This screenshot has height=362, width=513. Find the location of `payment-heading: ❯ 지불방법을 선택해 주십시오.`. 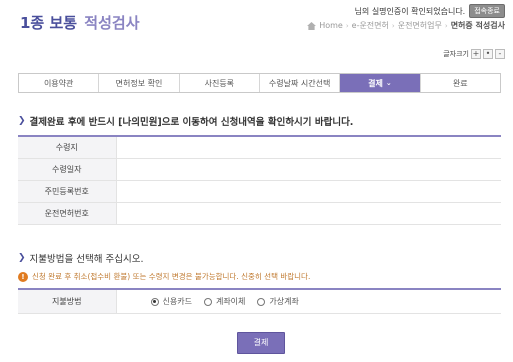

payment-heading: ❯ 지불방법을 선택해 주십시오. is located at coordinates (81, 258).